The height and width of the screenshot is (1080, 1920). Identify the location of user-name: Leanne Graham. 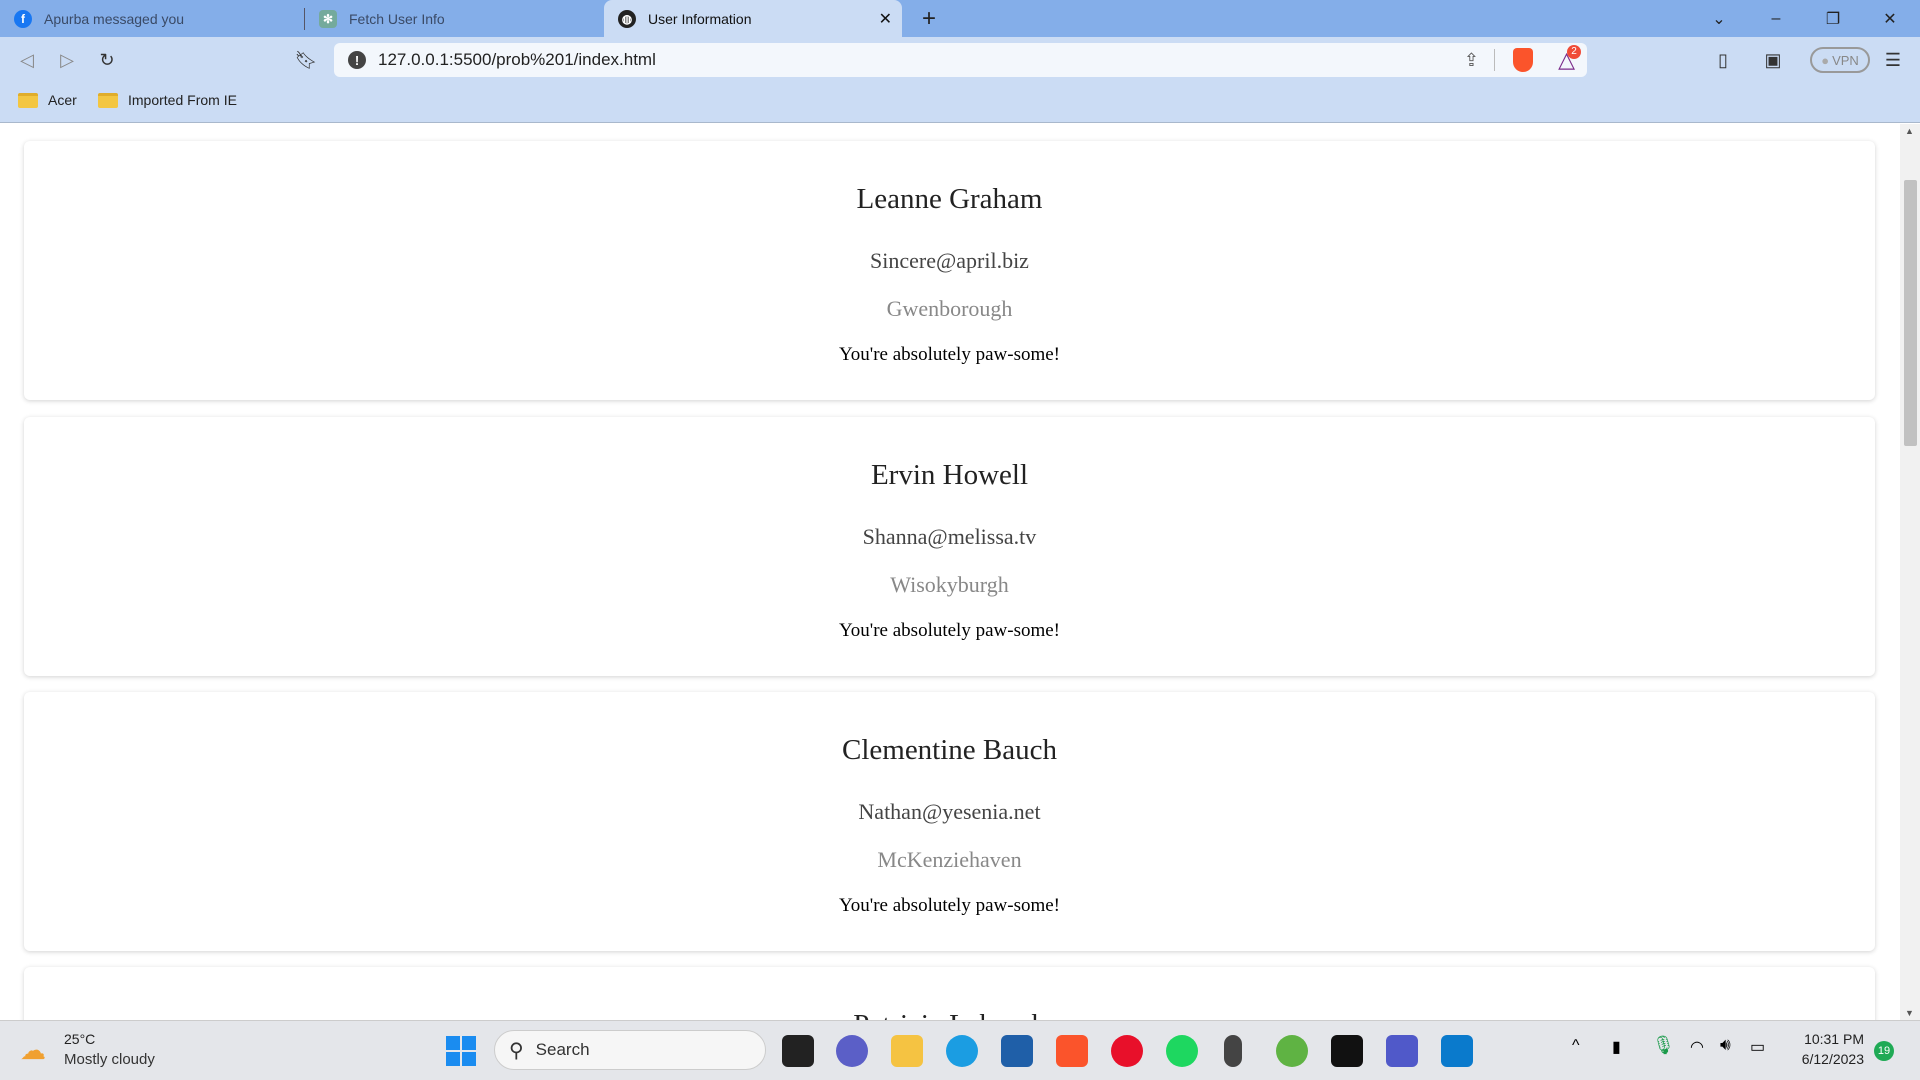
(949, 199).